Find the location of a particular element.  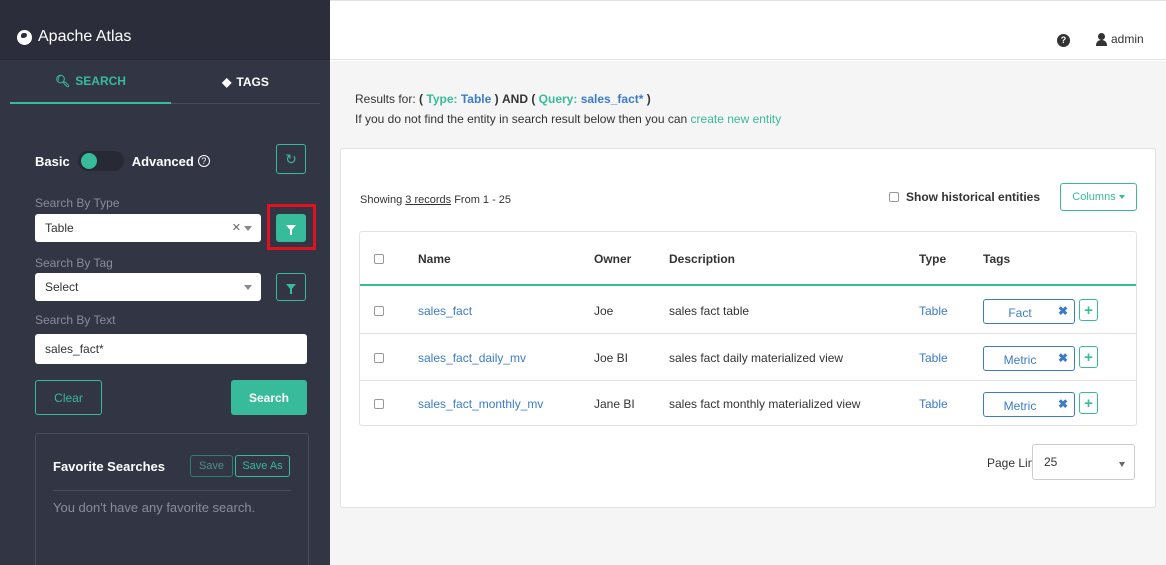

search-icon: 🔍︎ is located at coordinates (63, 81).